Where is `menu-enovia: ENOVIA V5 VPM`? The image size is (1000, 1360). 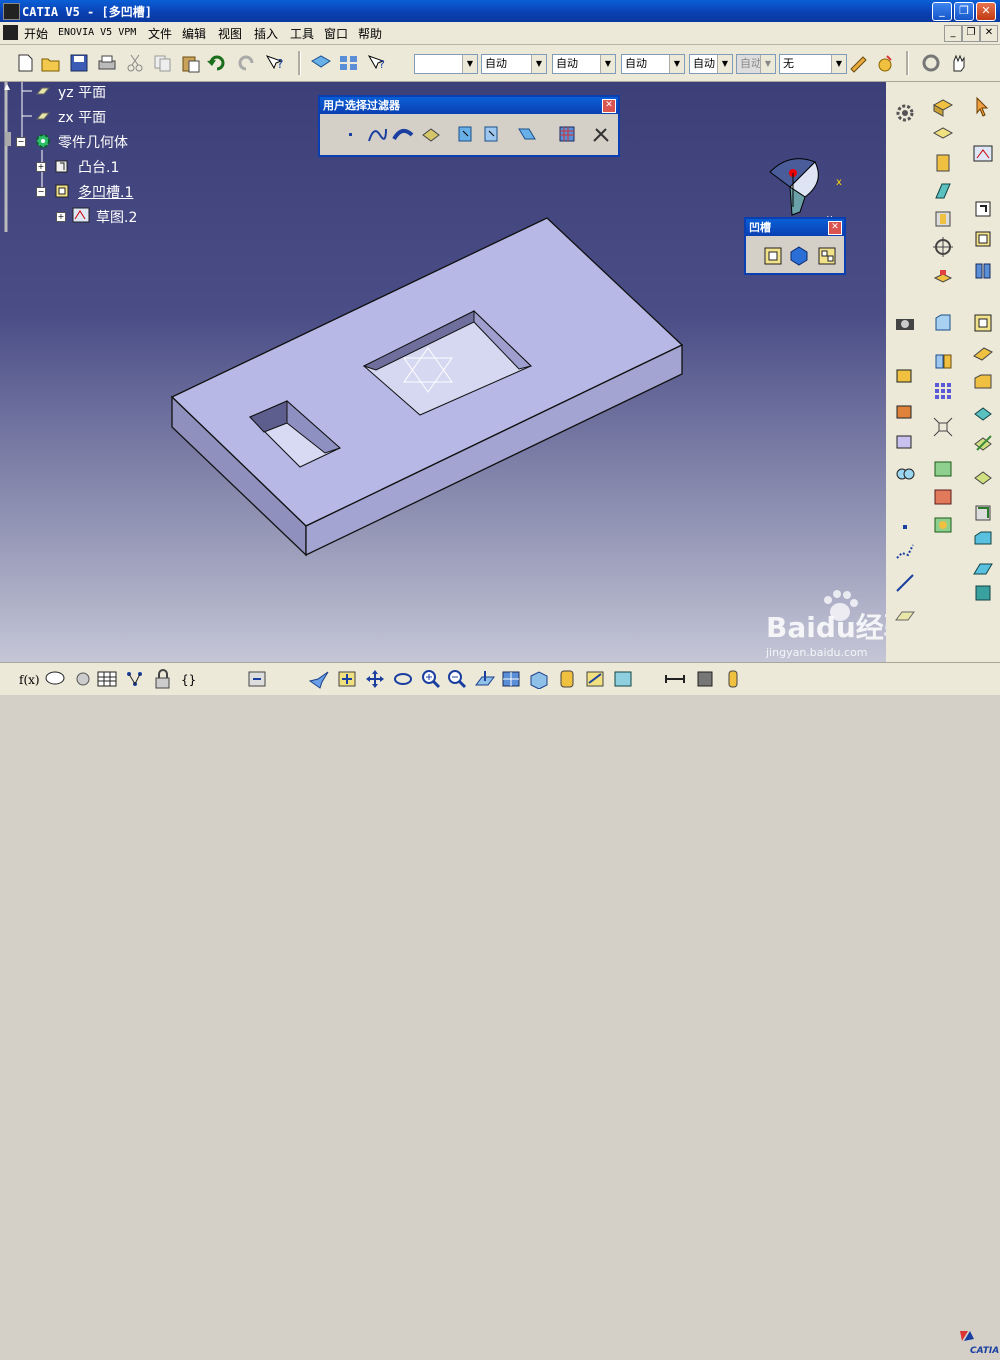 menu-enovia: ENOVIA V5 VPM is located at coordinates (97, 32).